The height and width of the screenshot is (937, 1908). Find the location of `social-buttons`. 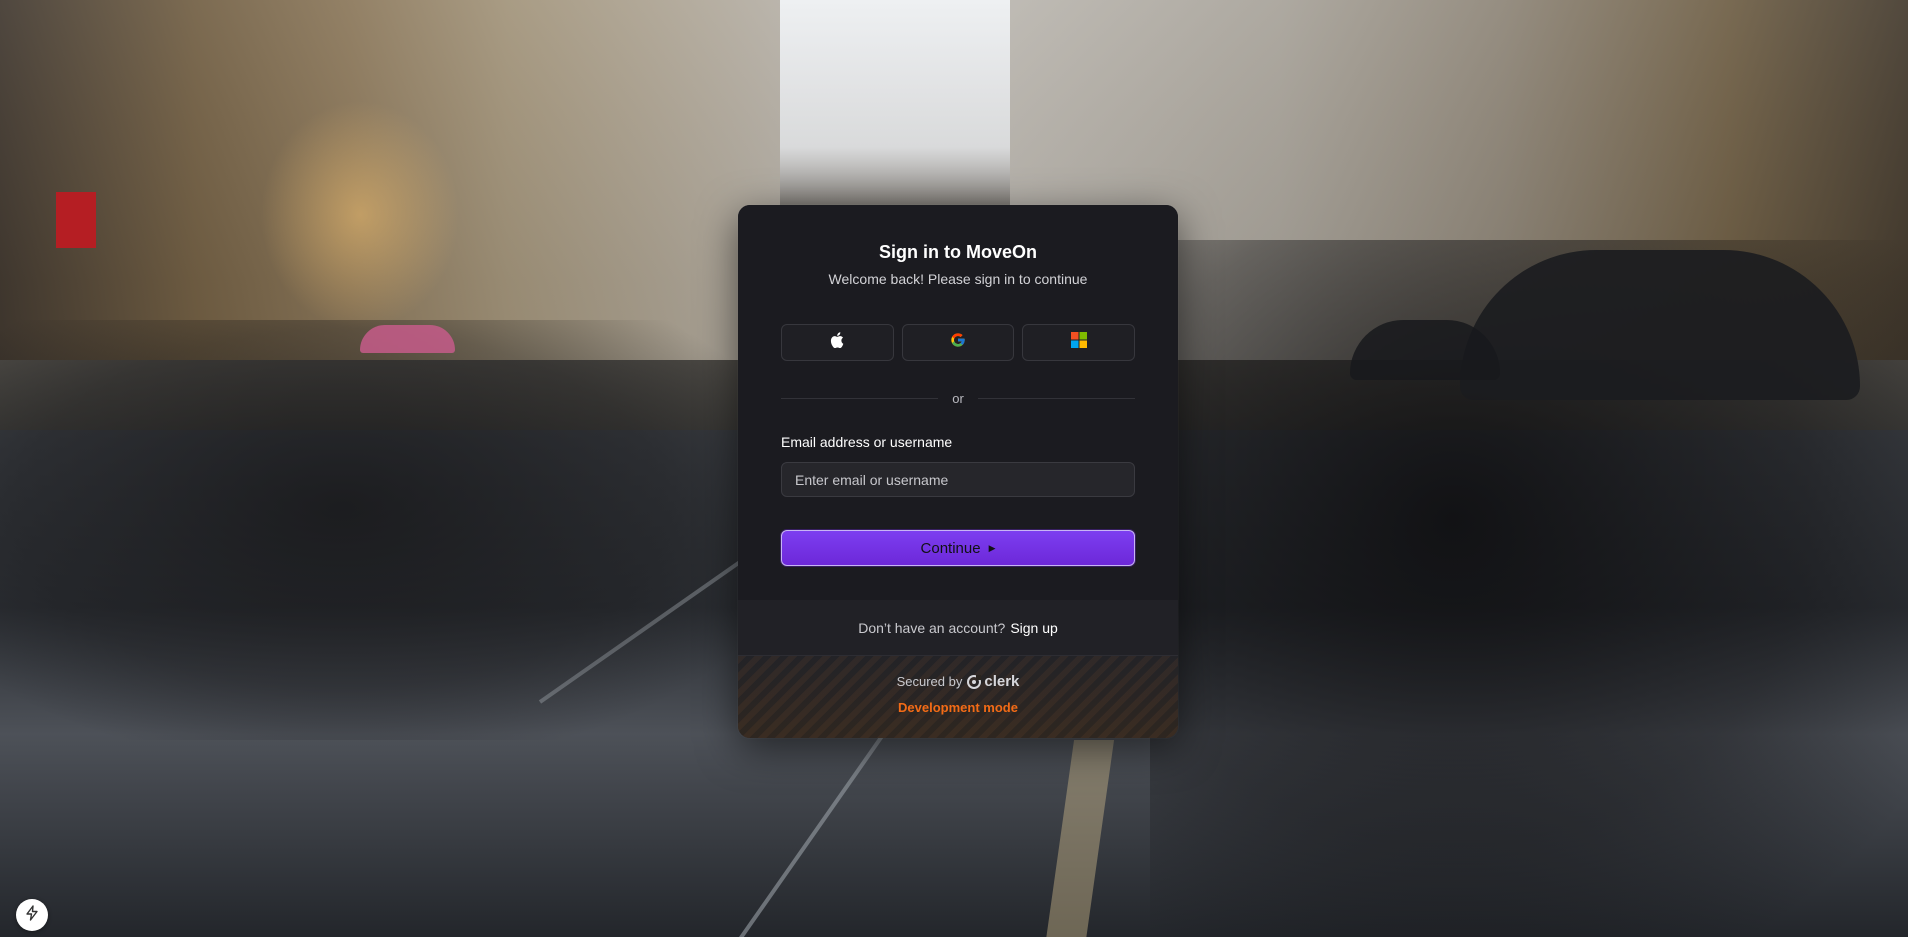

social-buttons is located at coordinates (958, 342).